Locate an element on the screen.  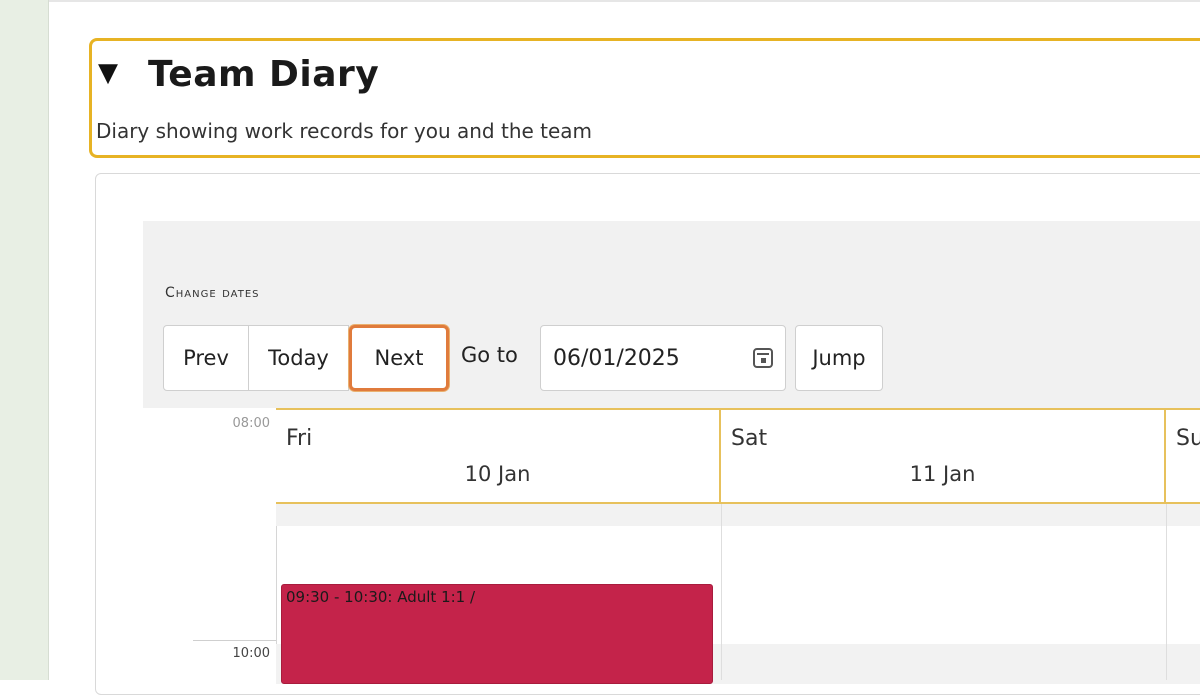
next-button: Next is located at coordinates (399, 358).